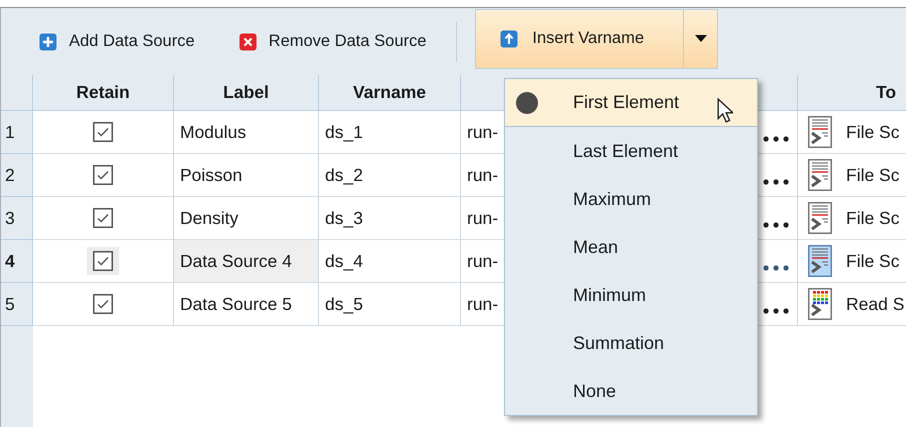 The image size is (906, 427). Describe the element at coordinates (631, 295) in the screenshot. I see `menu-item: Minimum` at that location.